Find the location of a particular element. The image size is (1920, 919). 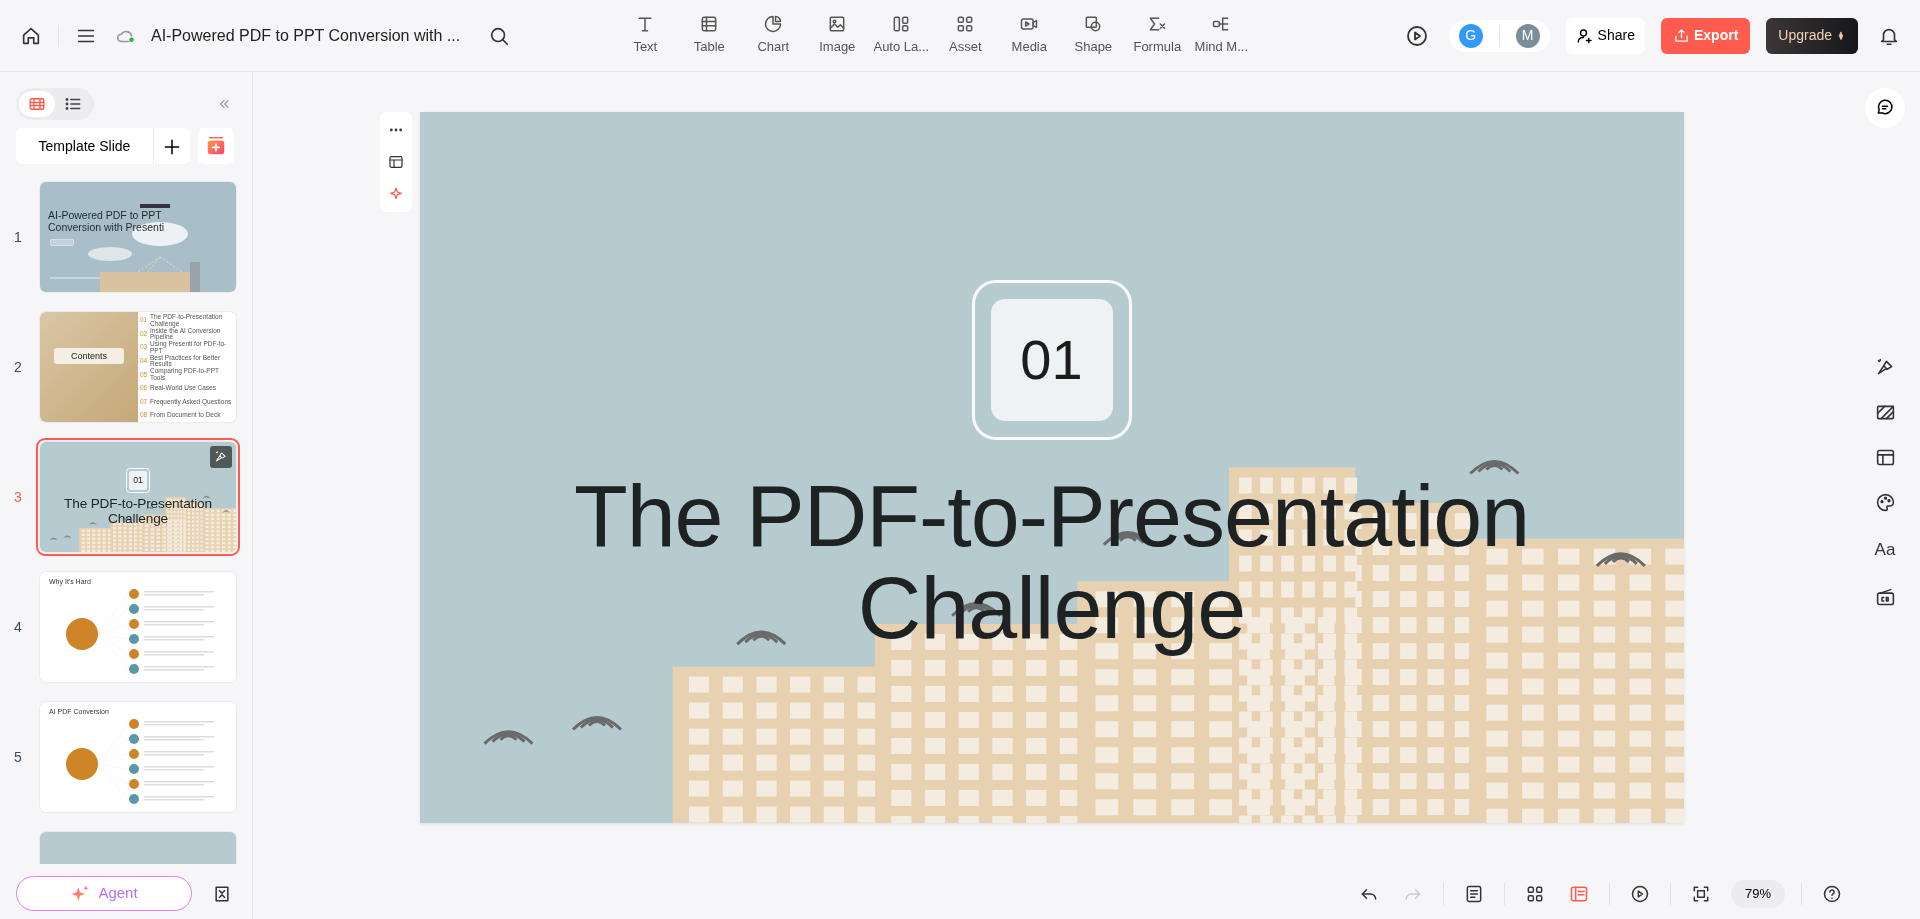

ai-slide-button is located at coordinates (216, 146).